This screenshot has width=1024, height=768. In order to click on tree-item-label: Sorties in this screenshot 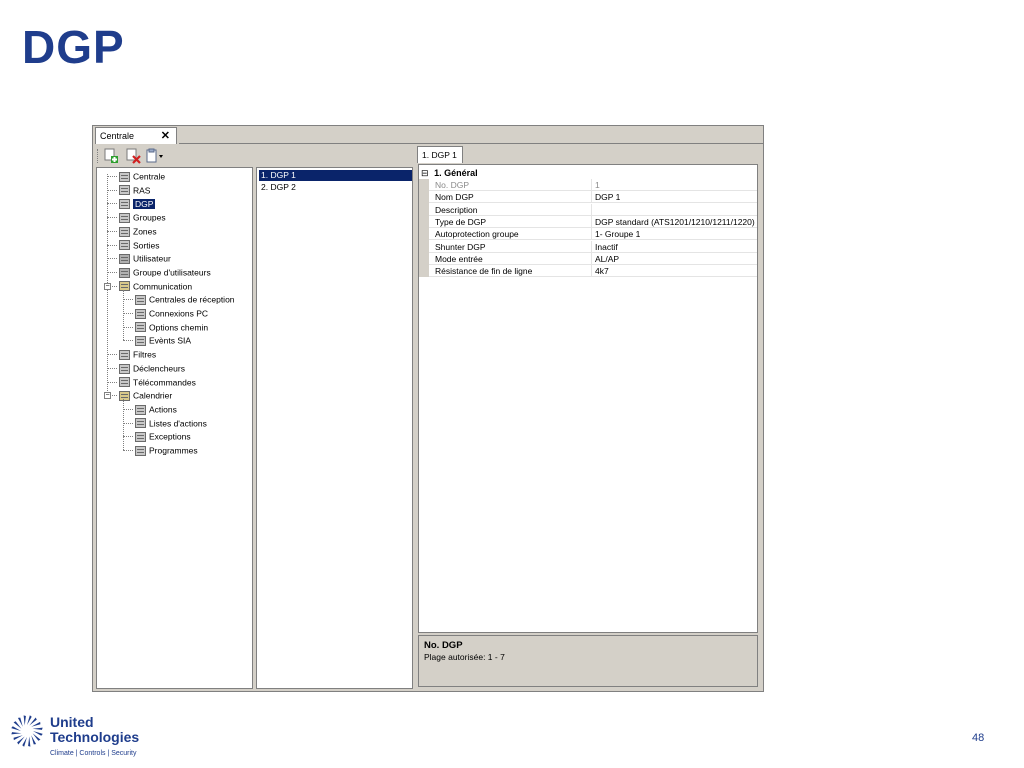, I will do `click(146, 244)`.